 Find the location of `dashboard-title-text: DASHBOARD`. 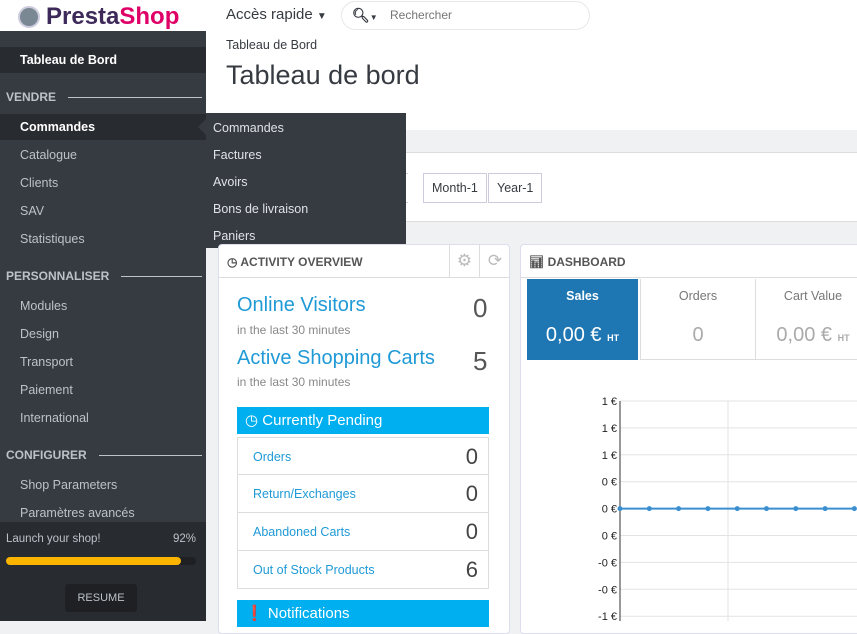

dashboard-title-text: DASHBOARD is located at coordinates (586, 262).